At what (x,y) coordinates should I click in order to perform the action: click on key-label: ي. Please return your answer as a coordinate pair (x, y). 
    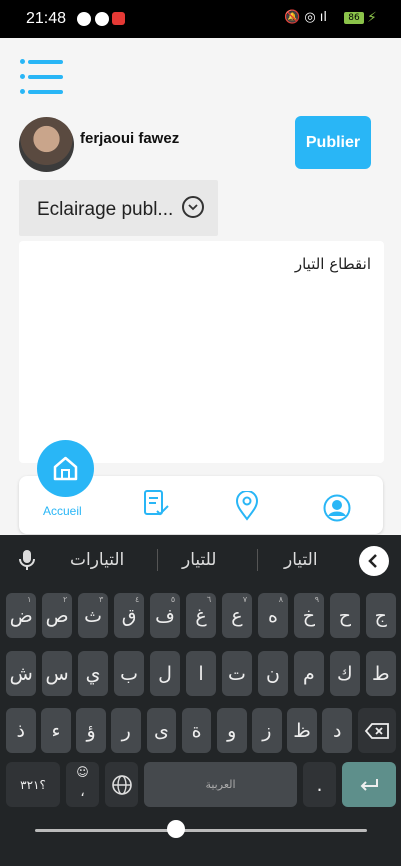
    Looking at the image, I should click on (93, 673).